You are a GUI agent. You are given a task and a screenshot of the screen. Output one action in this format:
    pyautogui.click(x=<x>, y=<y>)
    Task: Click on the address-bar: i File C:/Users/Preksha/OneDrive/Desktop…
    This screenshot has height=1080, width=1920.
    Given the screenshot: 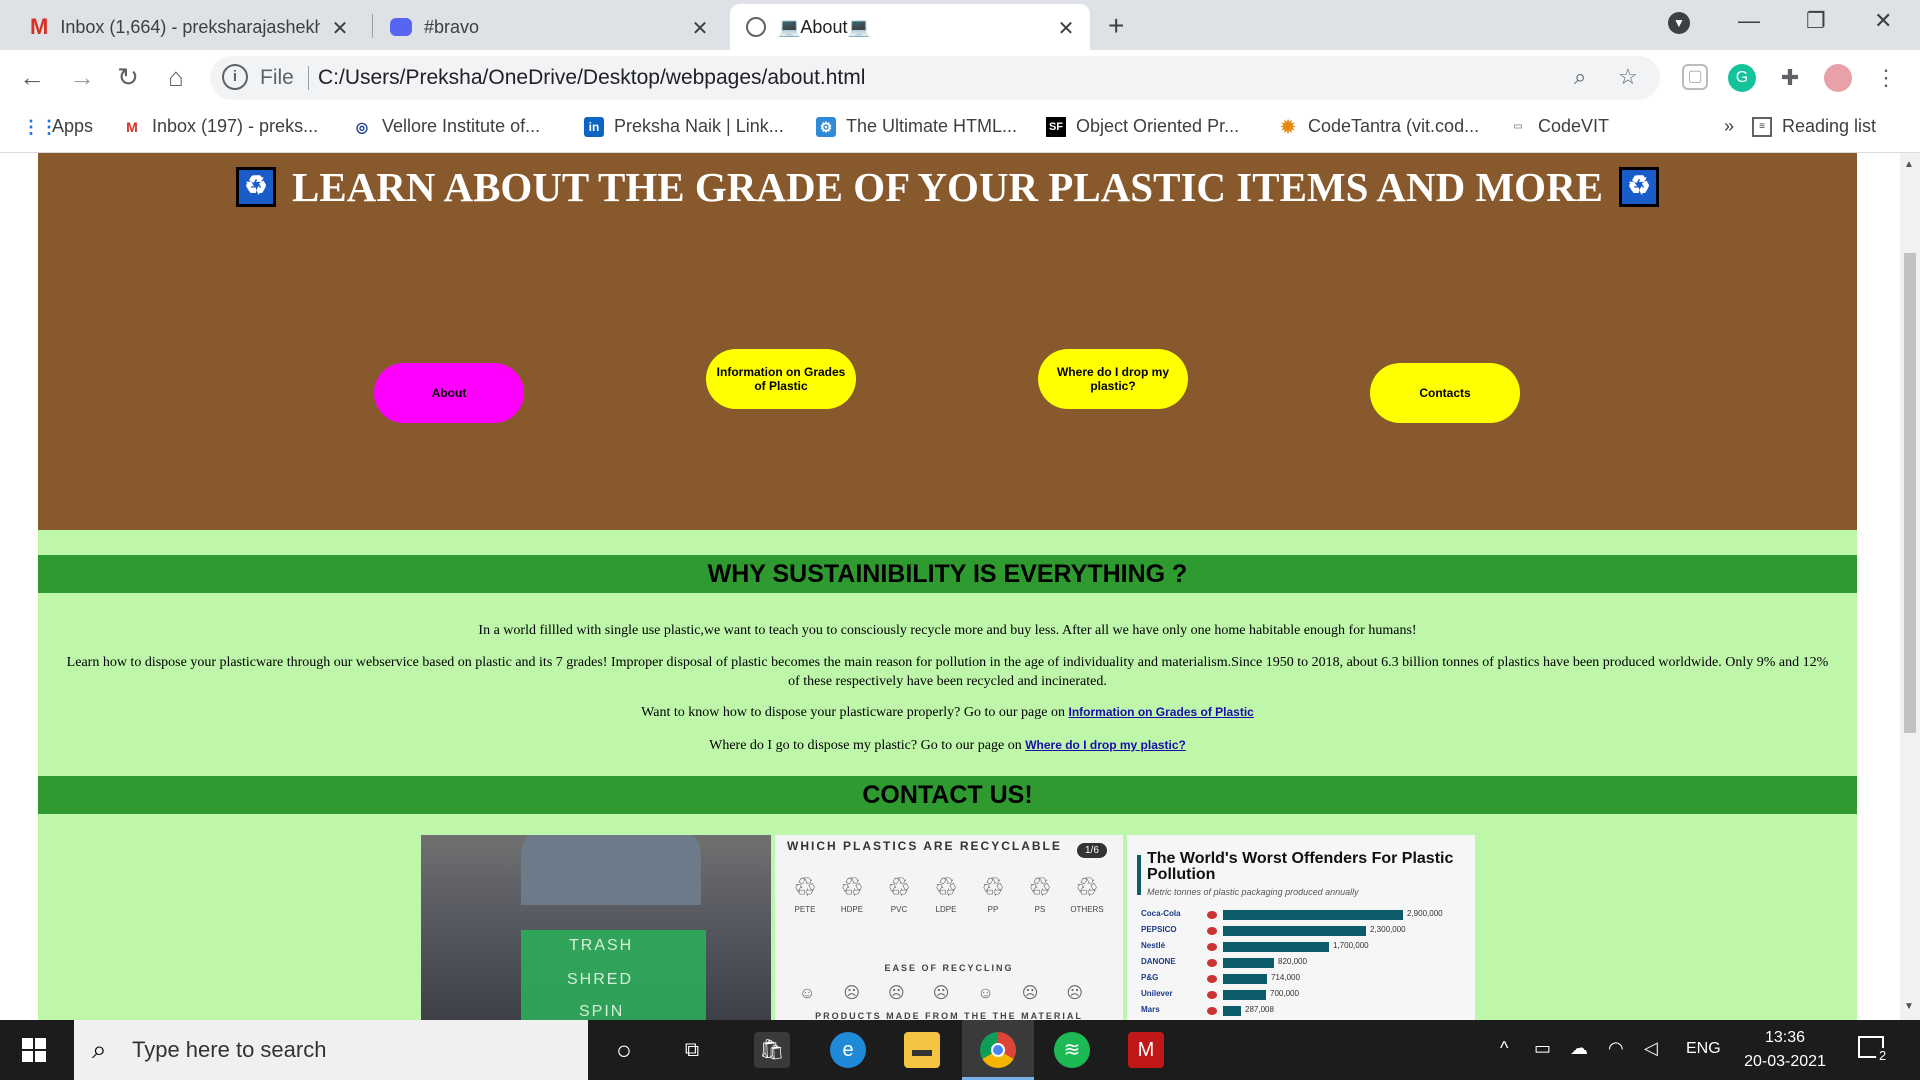 What is the action you would take?
    pyautogui.click(x=935, y=78)
    